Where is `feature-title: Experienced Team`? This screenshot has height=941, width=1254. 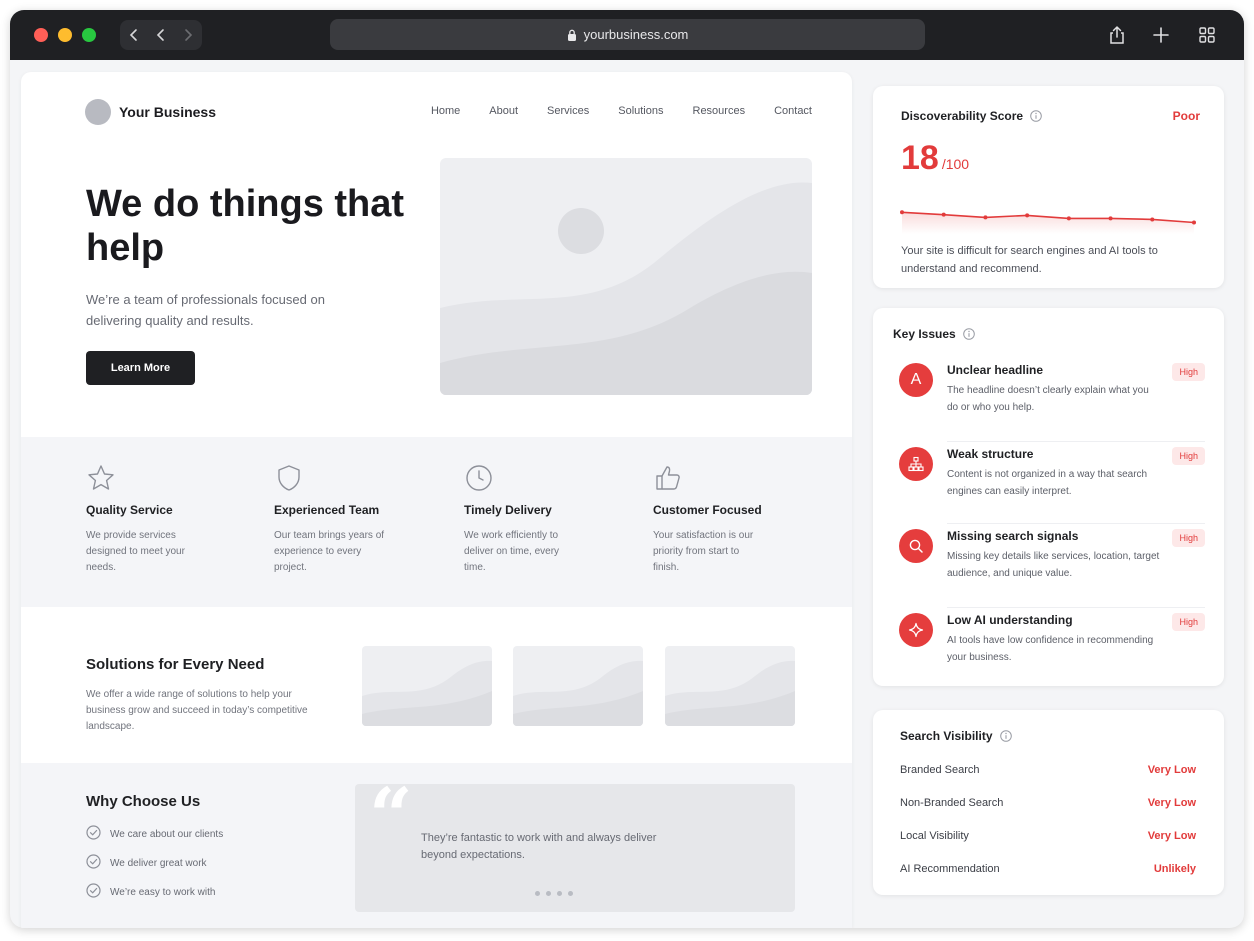 feature-title: Experienced Team is located at coordinates (327, 510).